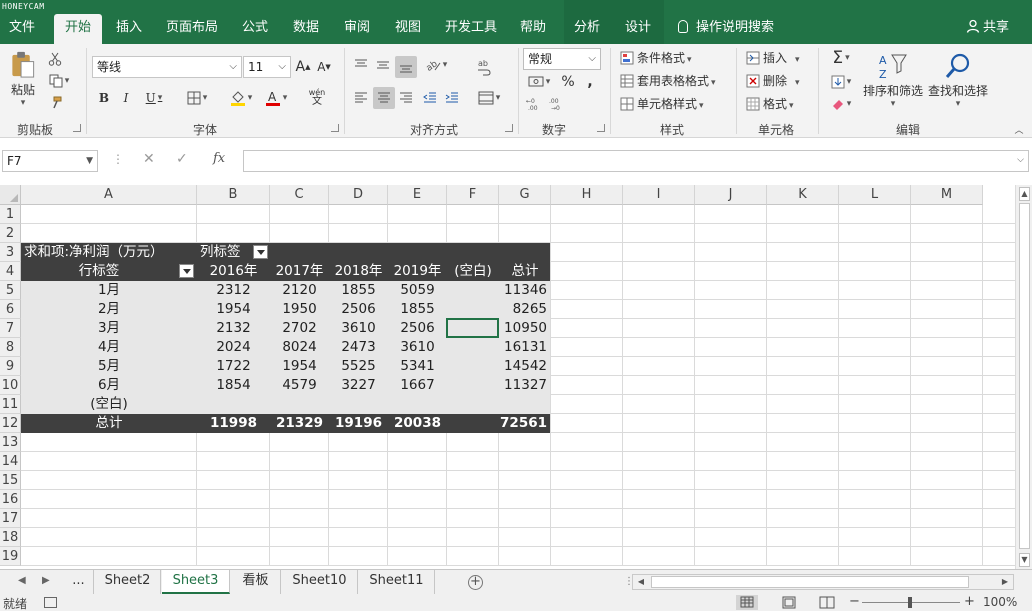  What do you see at coordinates (417, 195) in the screenshot?
I see `column-header-e: E` at bounding box center [417, 195].